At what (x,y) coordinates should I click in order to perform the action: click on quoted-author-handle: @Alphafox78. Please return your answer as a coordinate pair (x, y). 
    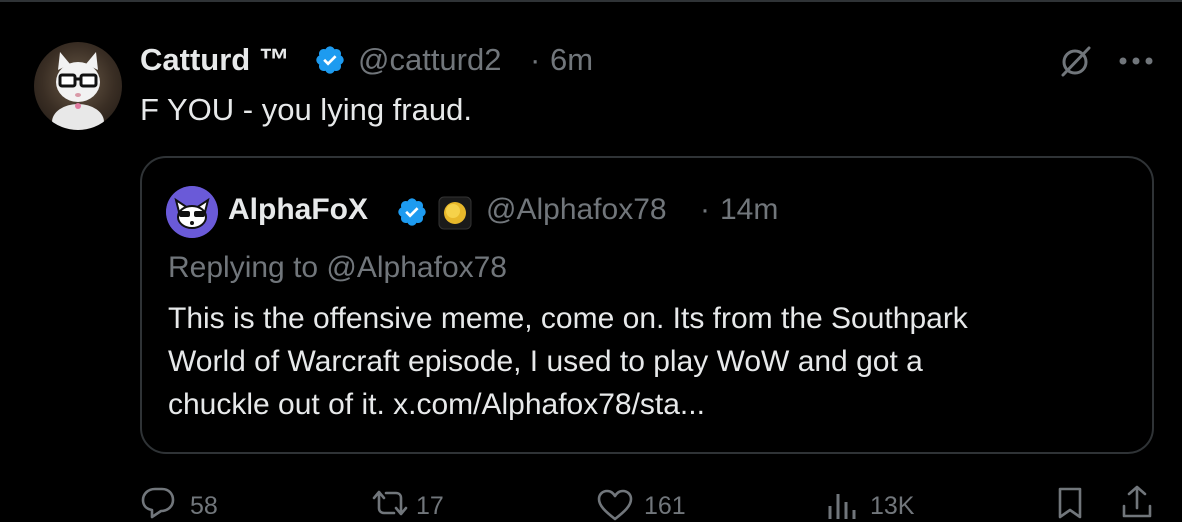
    Looking at the image, I should click on (576, 210).